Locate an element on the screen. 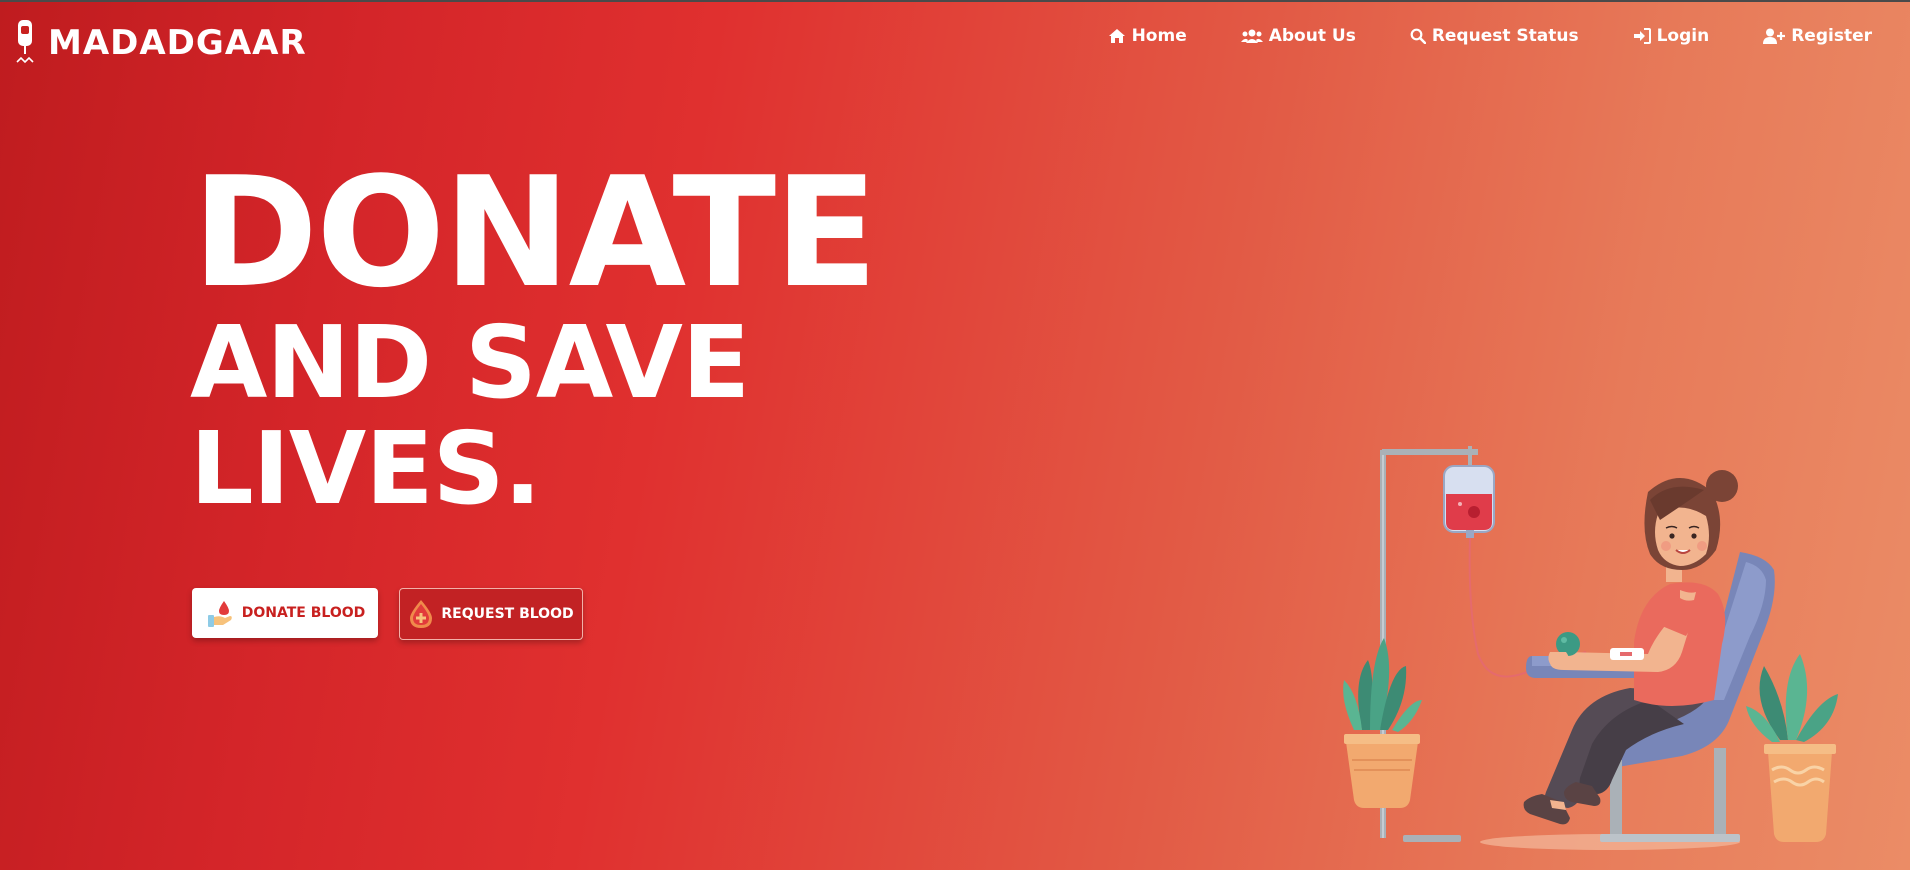 Image resolution: width=1910 pixels, height=870 pixels. nav-request-status-label: Request Status is located at coordinates (1505, 36).